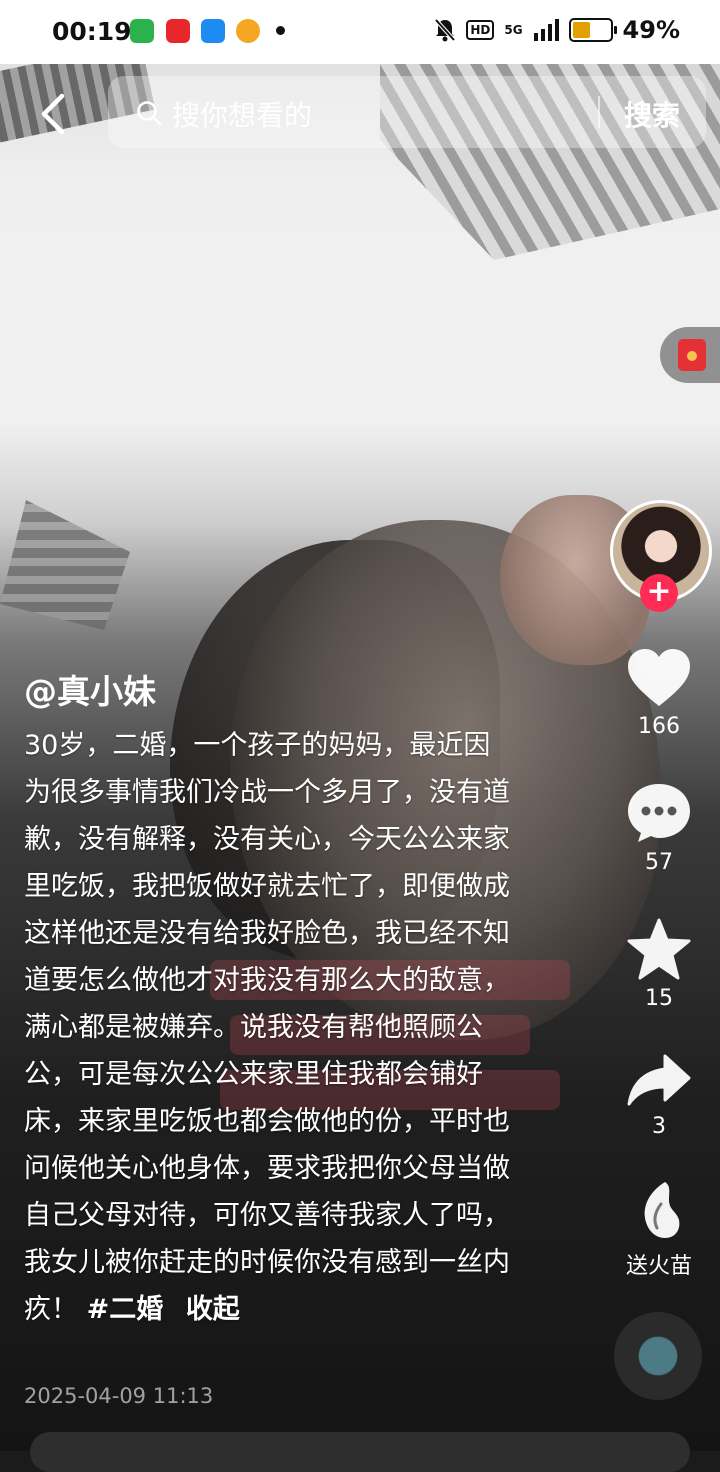  I want to click on more-notifications-icon, so click(280, 30).